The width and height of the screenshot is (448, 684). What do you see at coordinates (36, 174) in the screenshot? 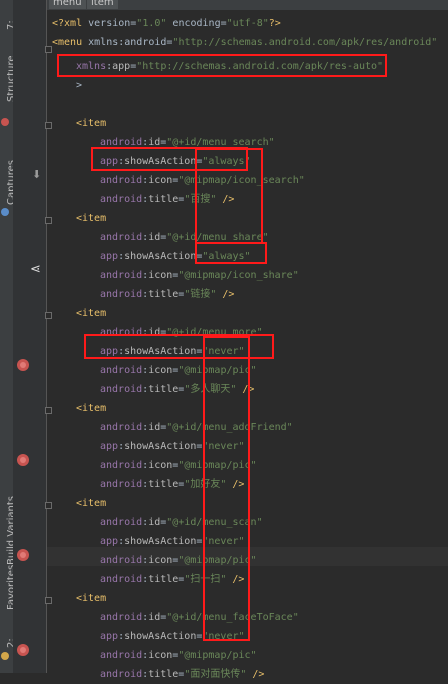
I see `arrow-down-icon: ⬇` at bounding box center [36, 174].